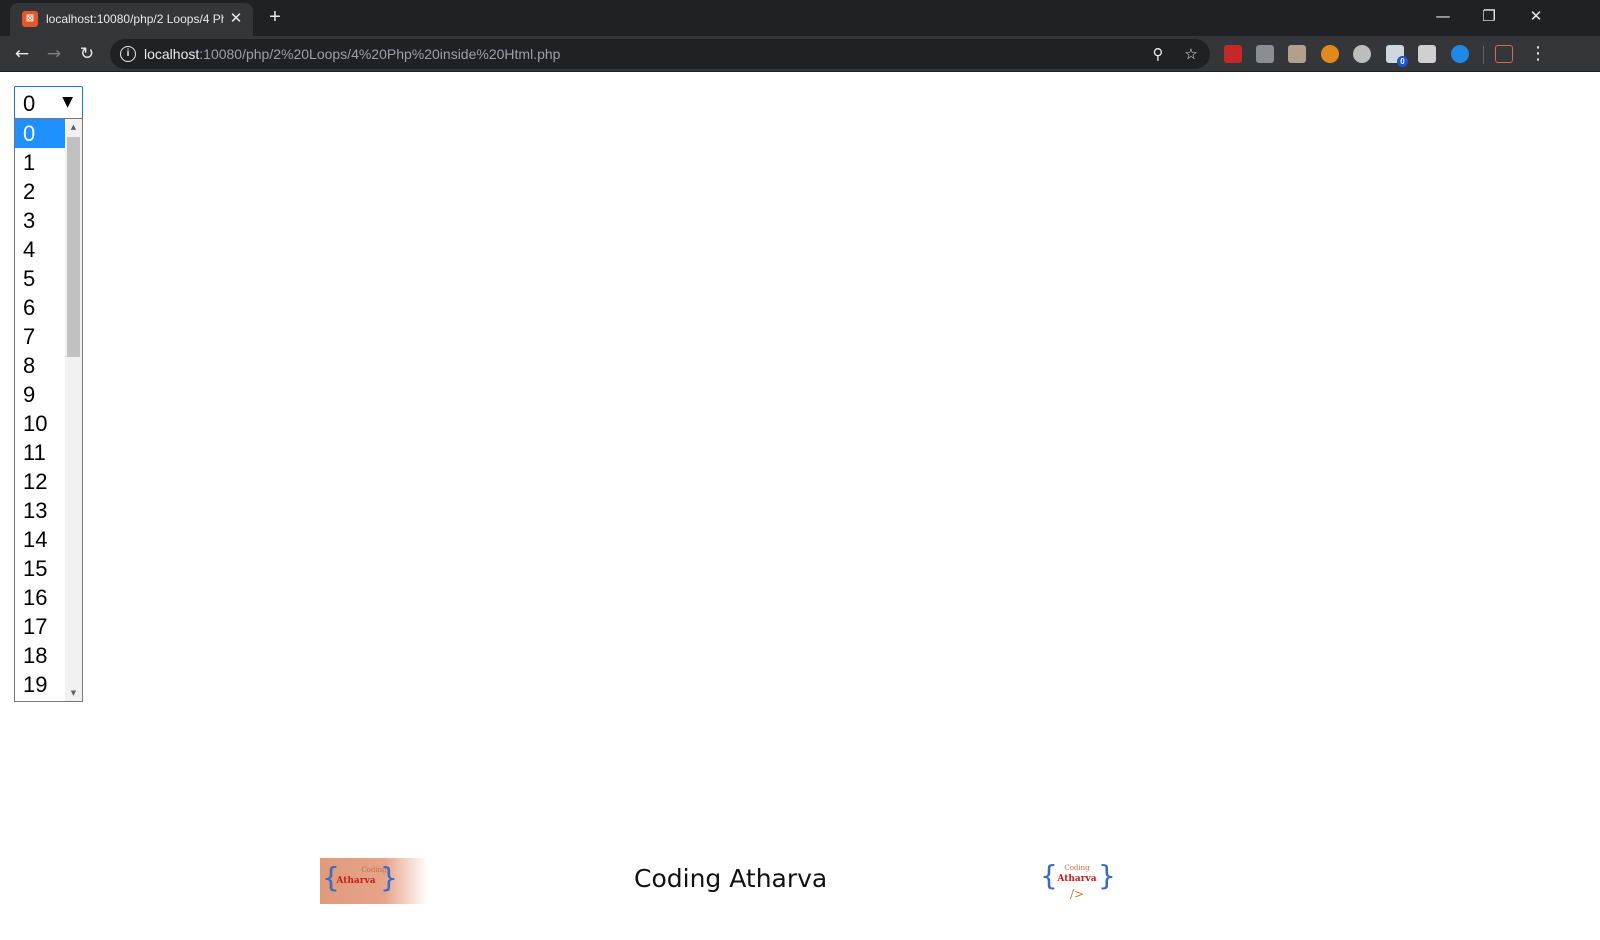 This screenshot has width=1600, height=940. What do you see at coordinates (40, 249) in the screenshot?
I see `select-option: 4` at bounding box center [40, 249].